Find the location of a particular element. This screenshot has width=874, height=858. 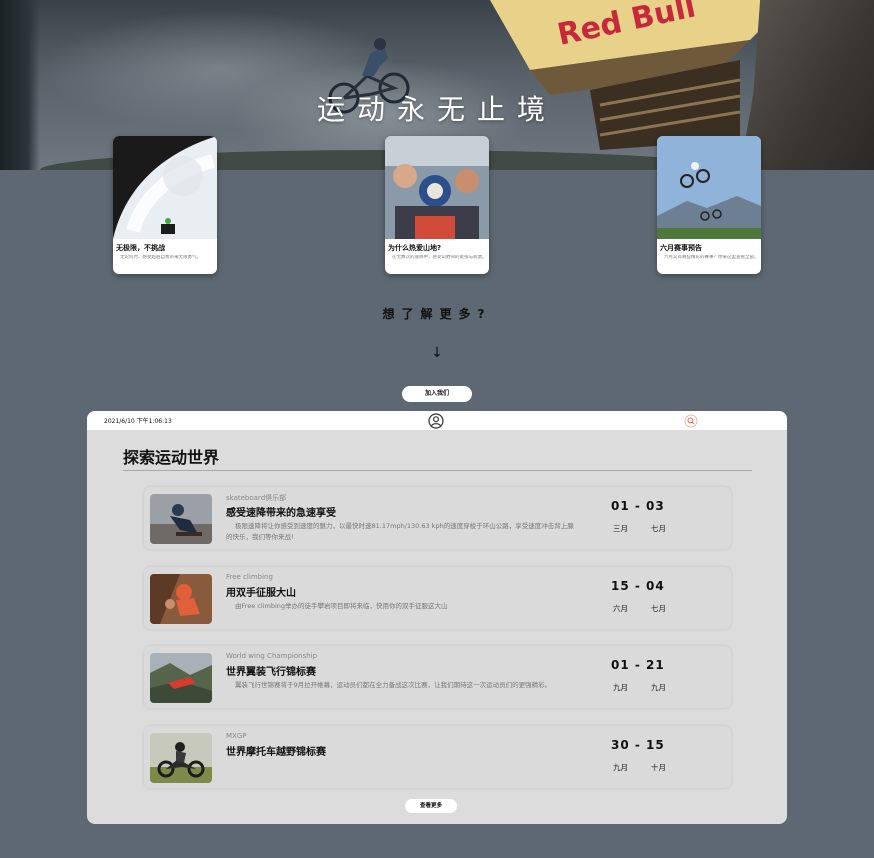

down-arrow-icon: ↓ is located at coordinates (437, 353).